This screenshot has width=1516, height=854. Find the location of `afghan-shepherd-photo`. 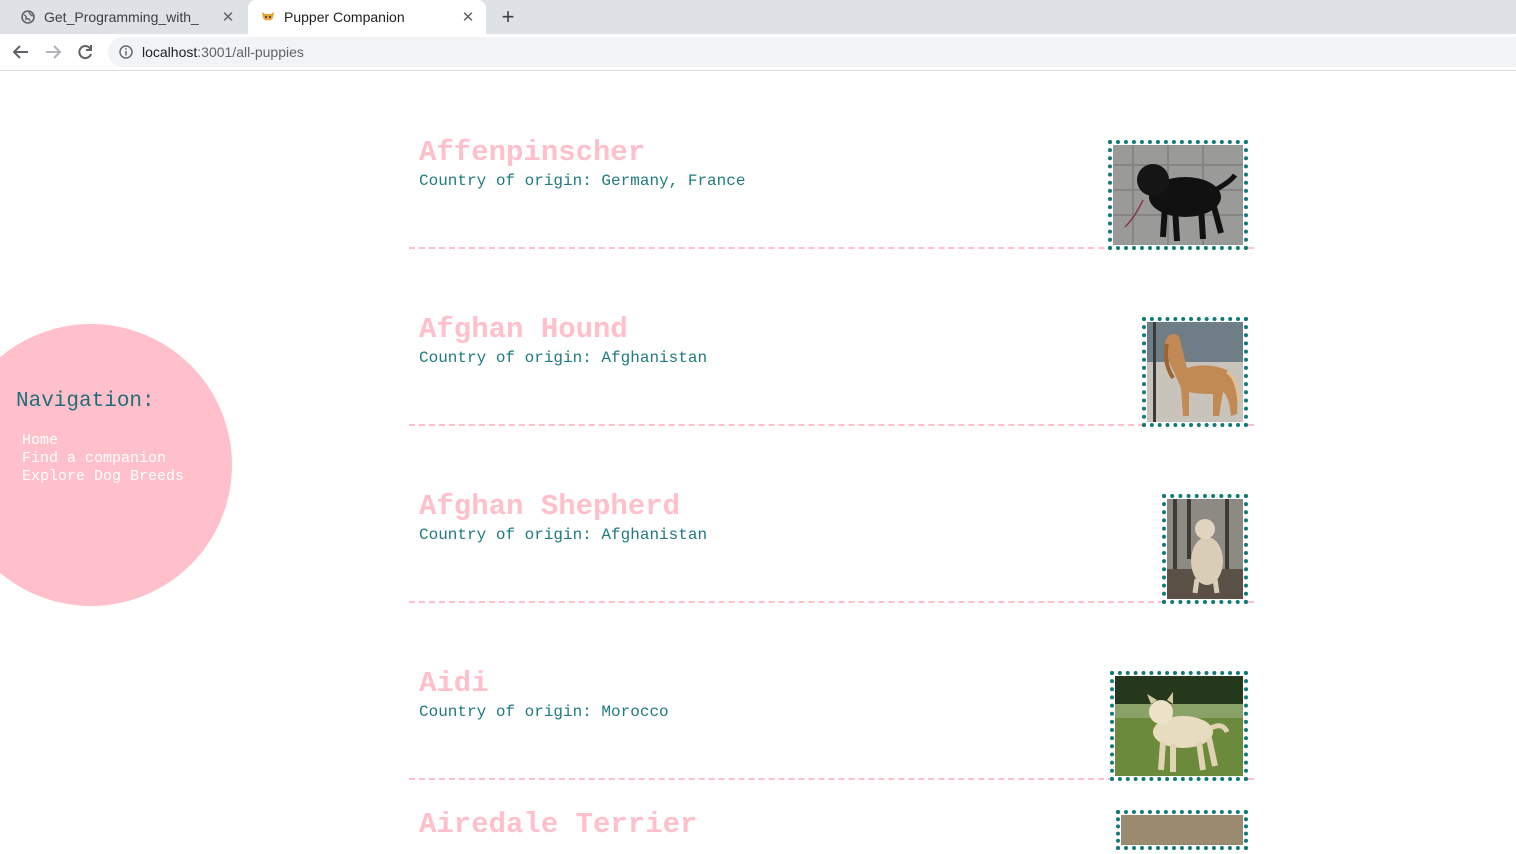

afghan-shepherd-photo is located at coordinates (1205, 549).